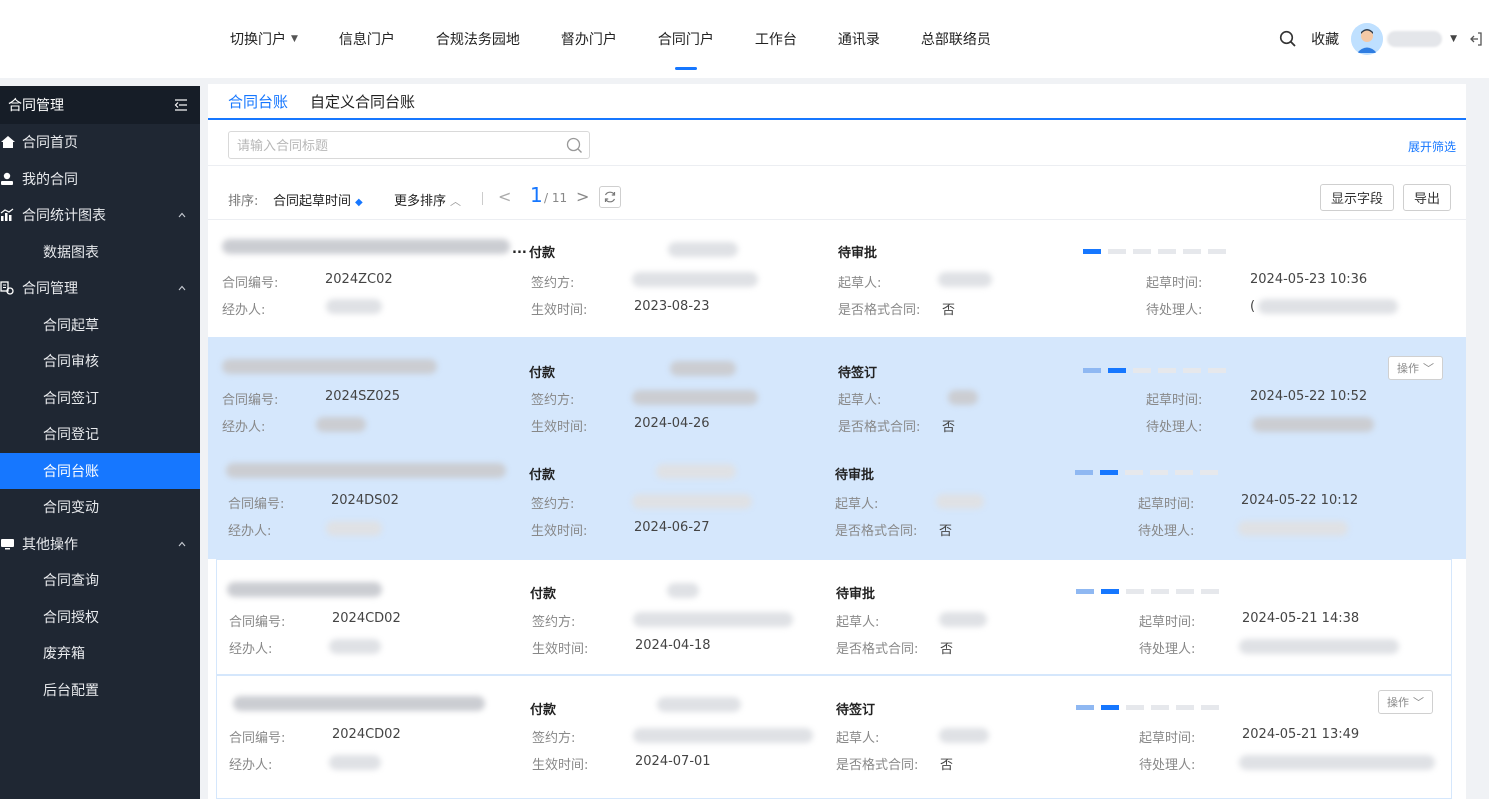 The width and height of the screenshot is (1489, 799). What do you see at coordinates (504, 196) in the screenshot?
I see `prev-page-button: <` at bounding box center [504, 196].